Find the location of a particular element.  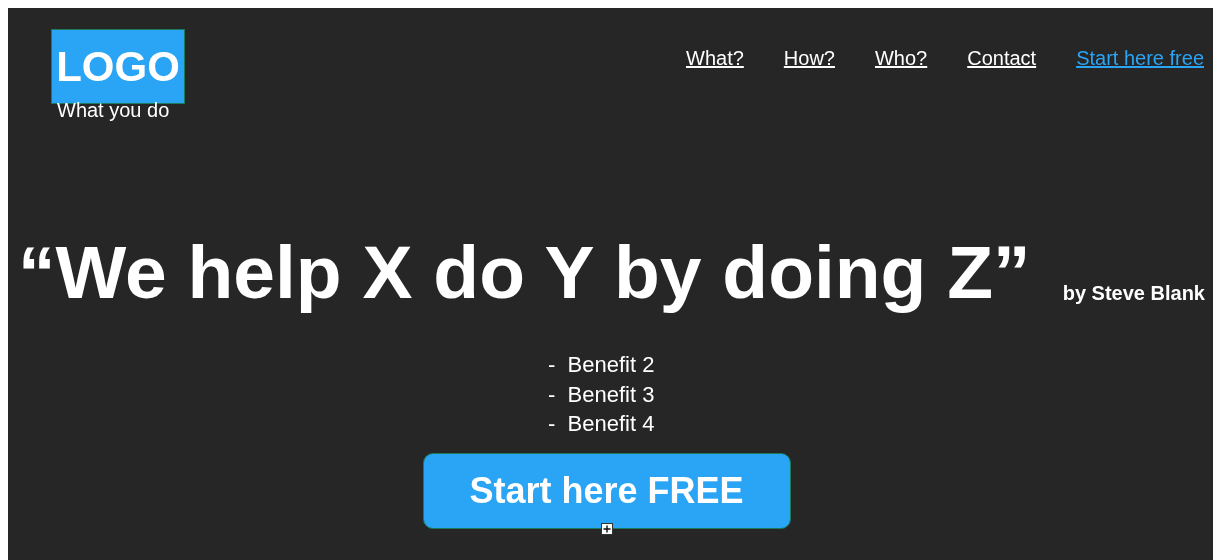

nav-link: What? is located at coordinates (715, 58).